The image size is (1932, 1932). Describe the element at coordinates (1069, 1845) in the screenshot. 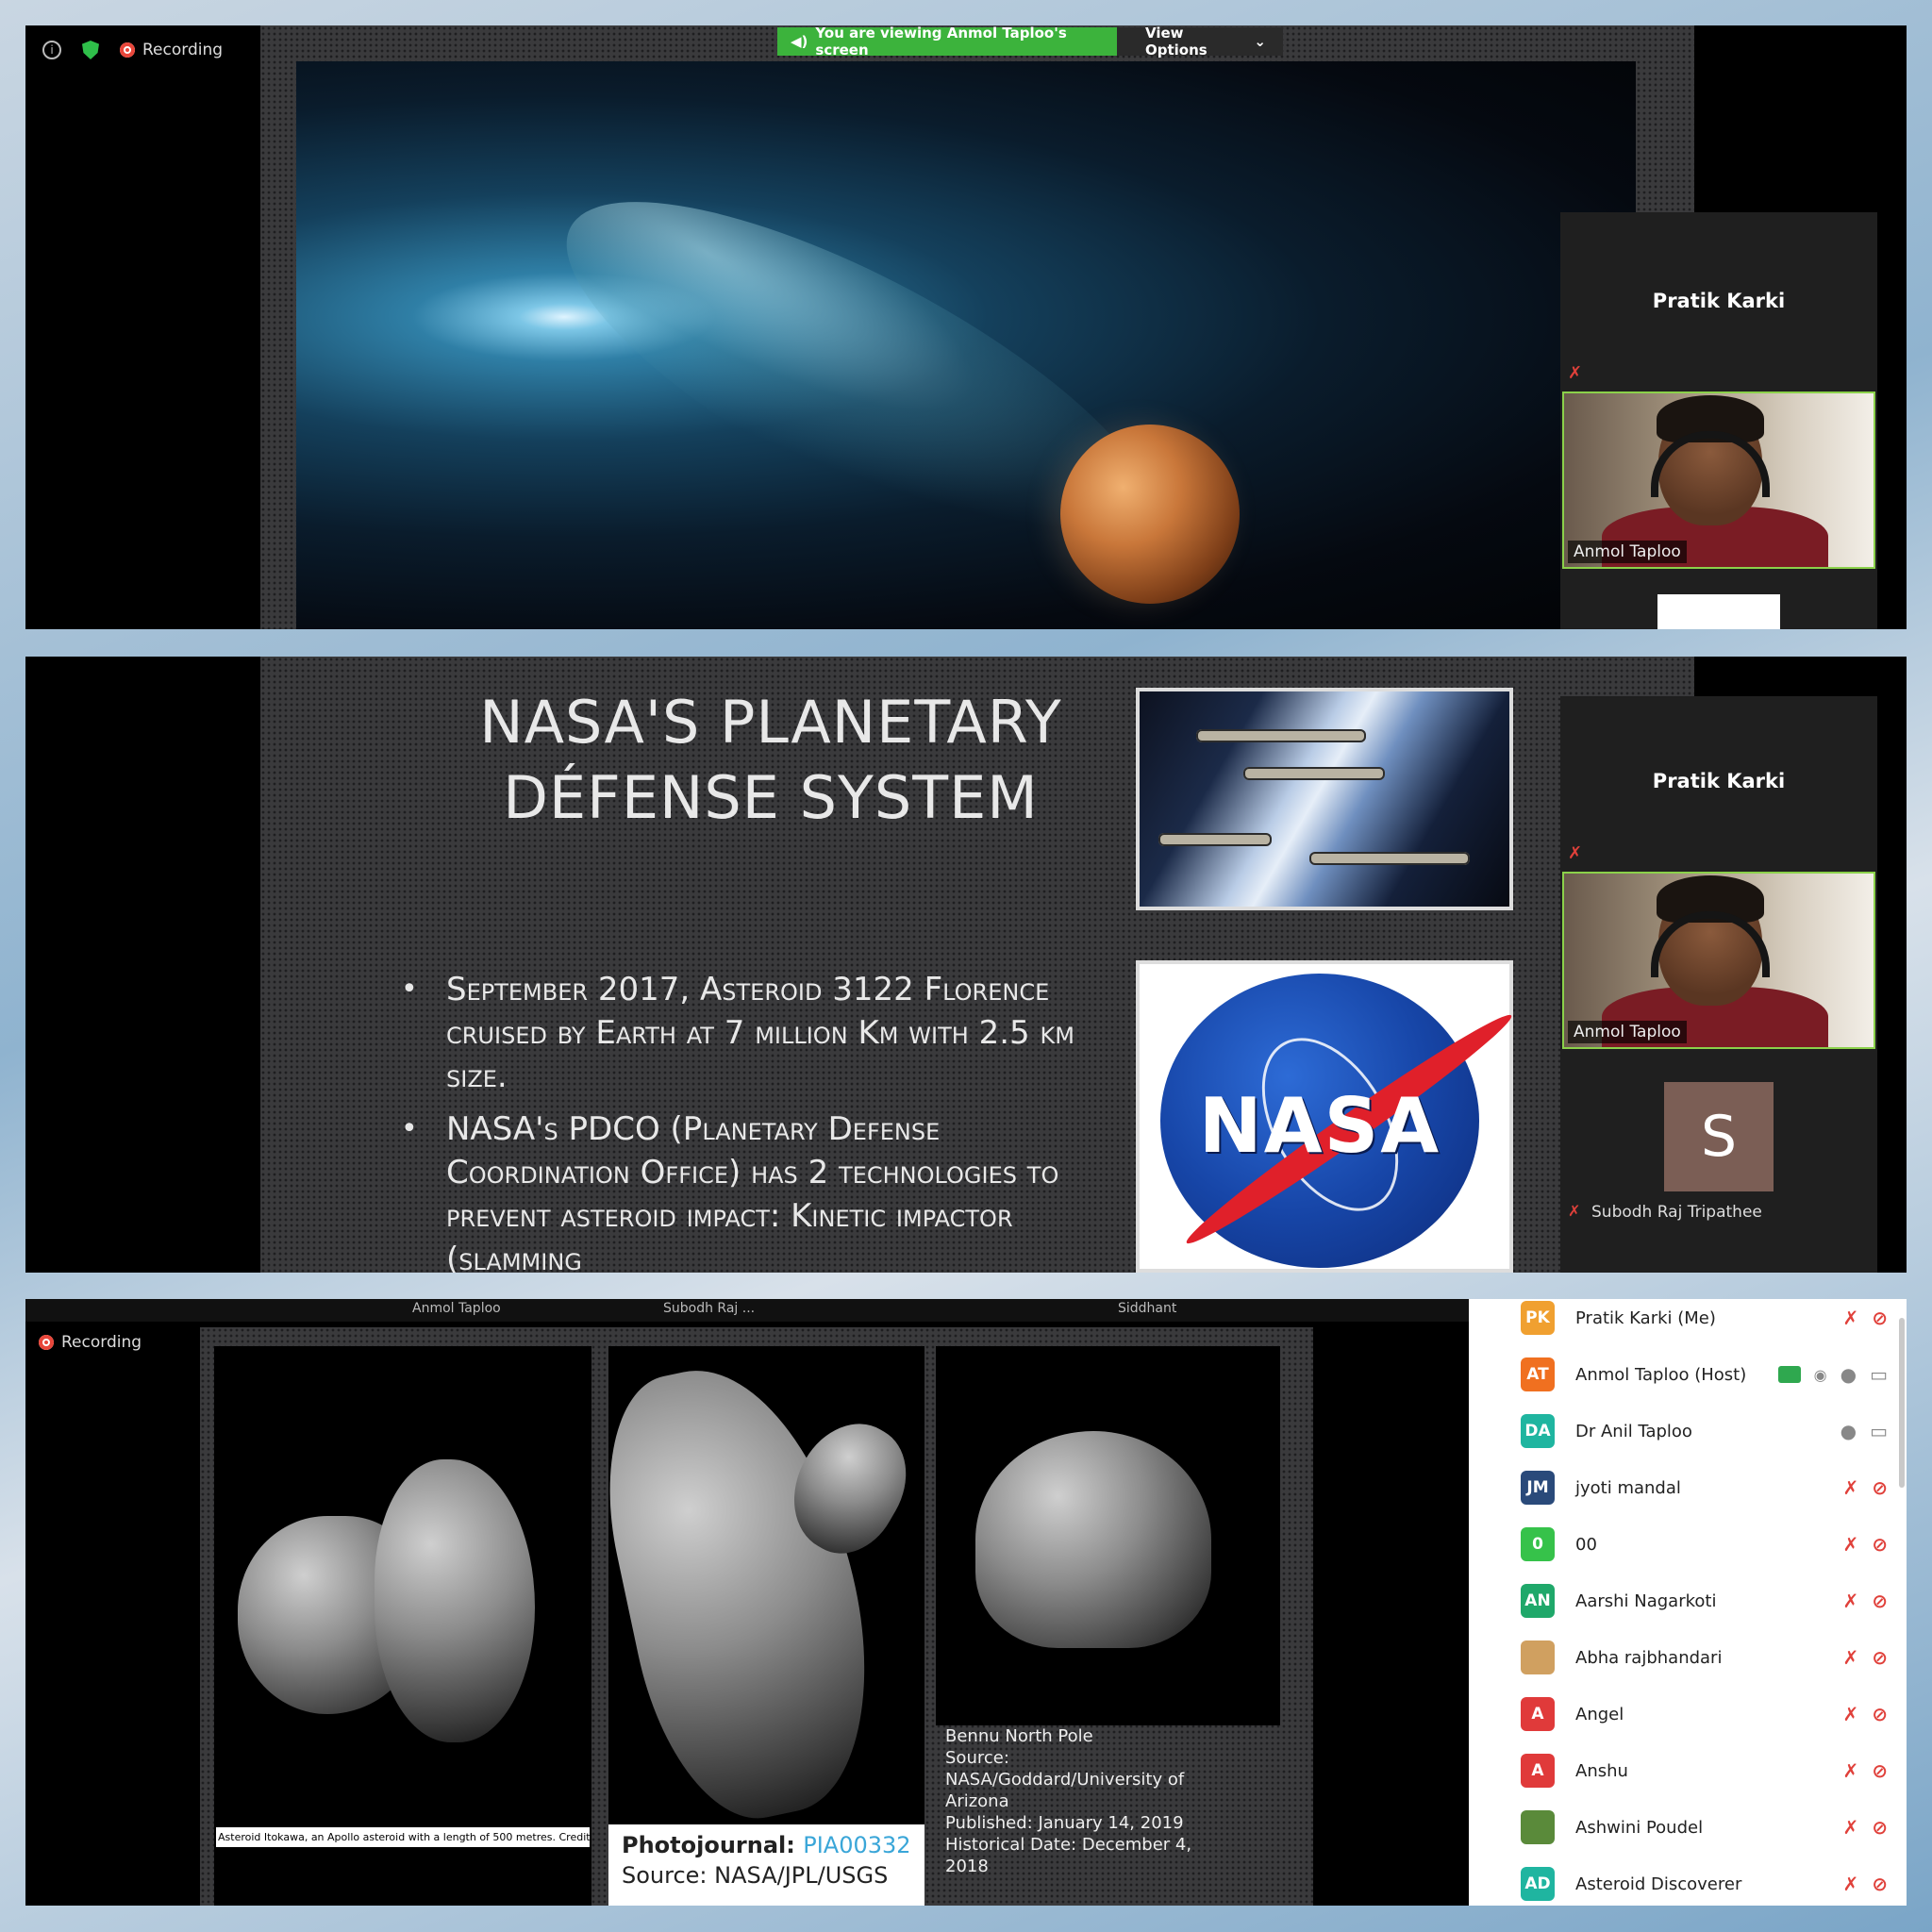

I see `bennu-caption-line: Historical Date: December 4,` at that location.